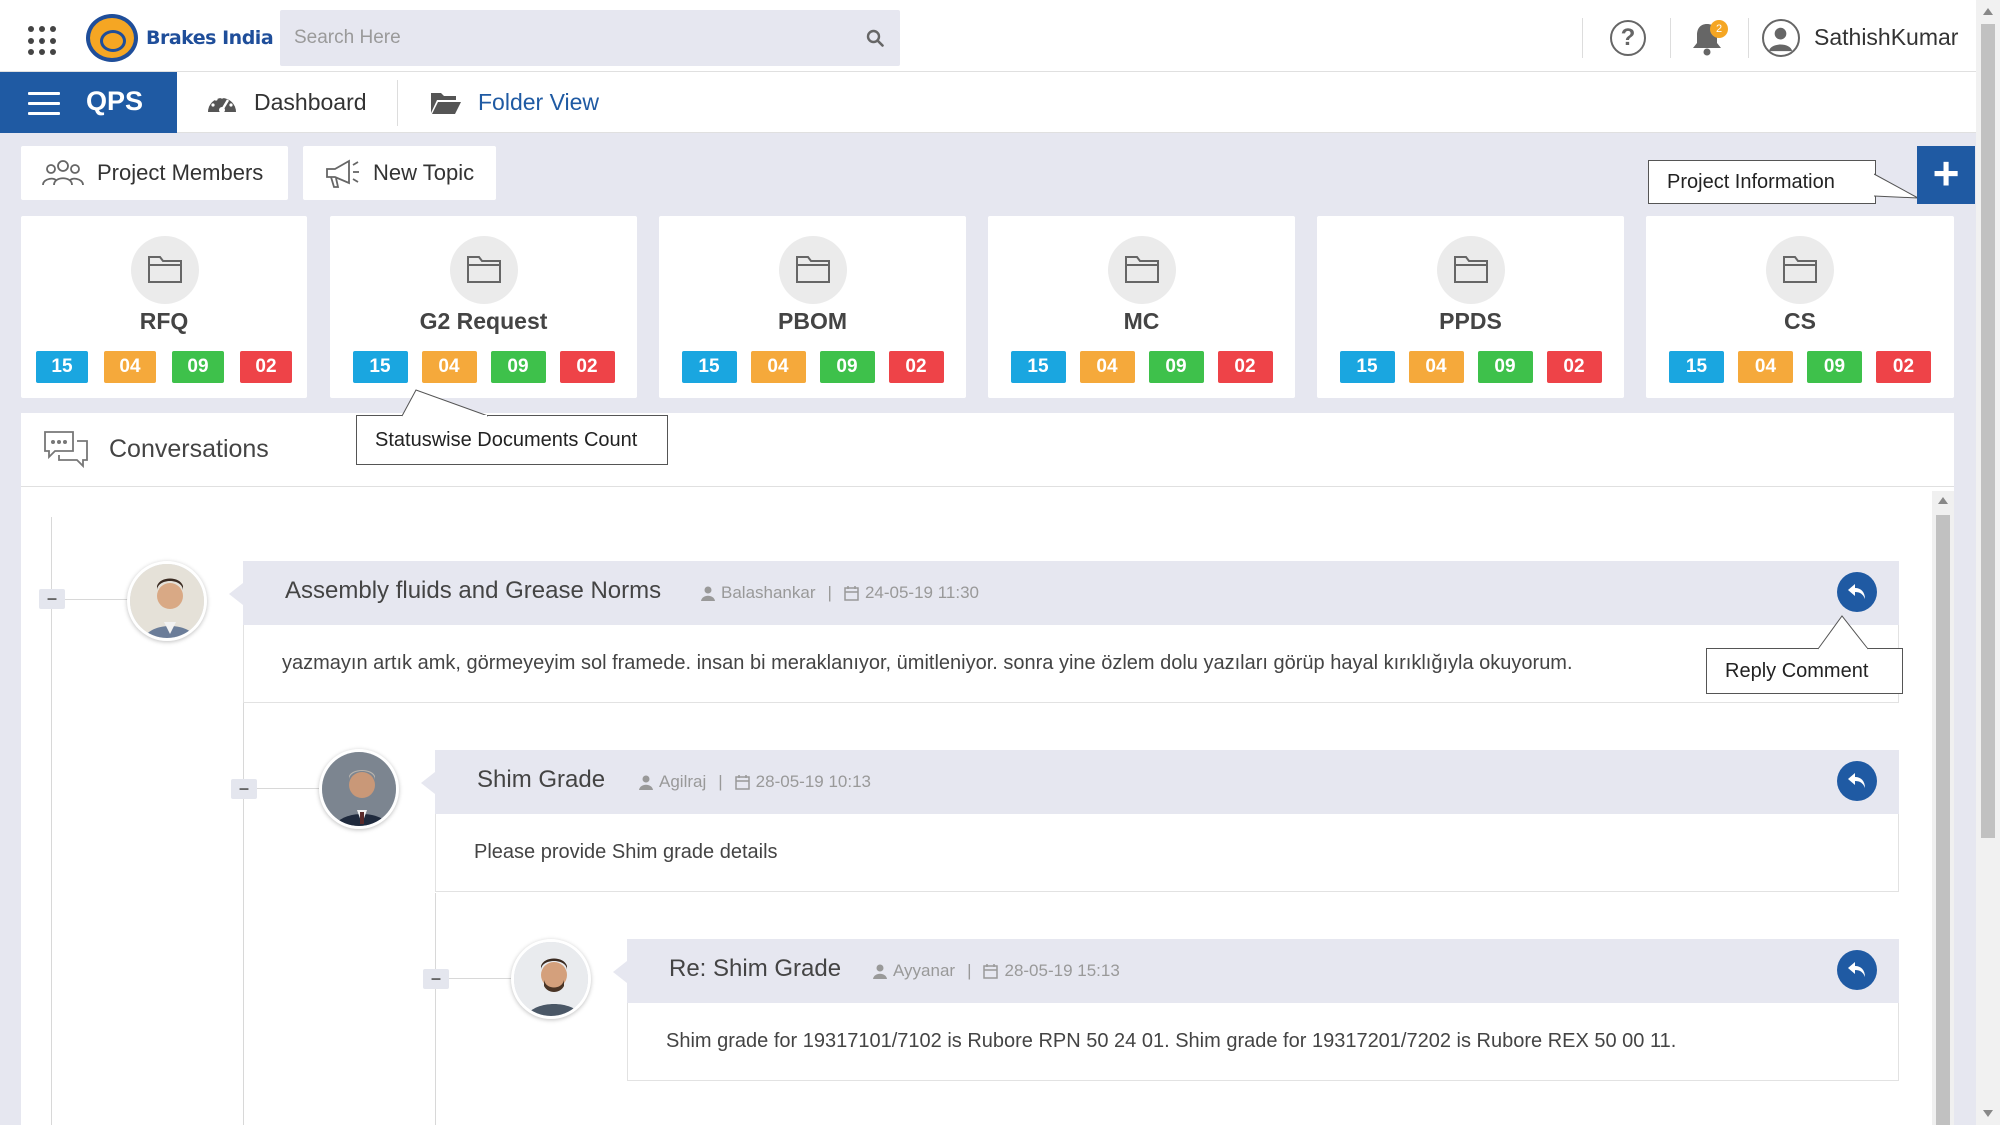 The image size is (2000, 1125). I want to click on conversations-scrollbar, so click(1943, 808).